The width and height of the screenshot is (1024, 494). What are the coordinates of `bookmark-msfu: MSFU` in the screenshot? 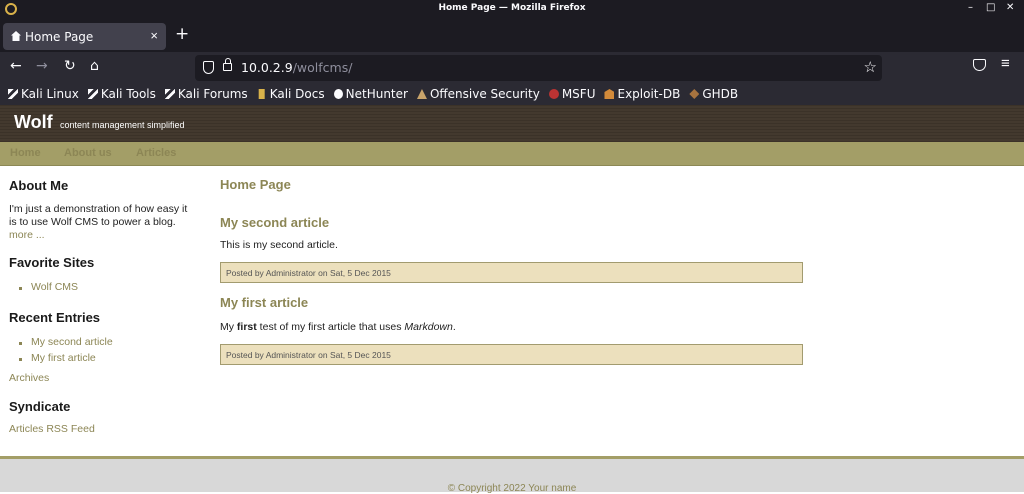 It's located at (572, 94).